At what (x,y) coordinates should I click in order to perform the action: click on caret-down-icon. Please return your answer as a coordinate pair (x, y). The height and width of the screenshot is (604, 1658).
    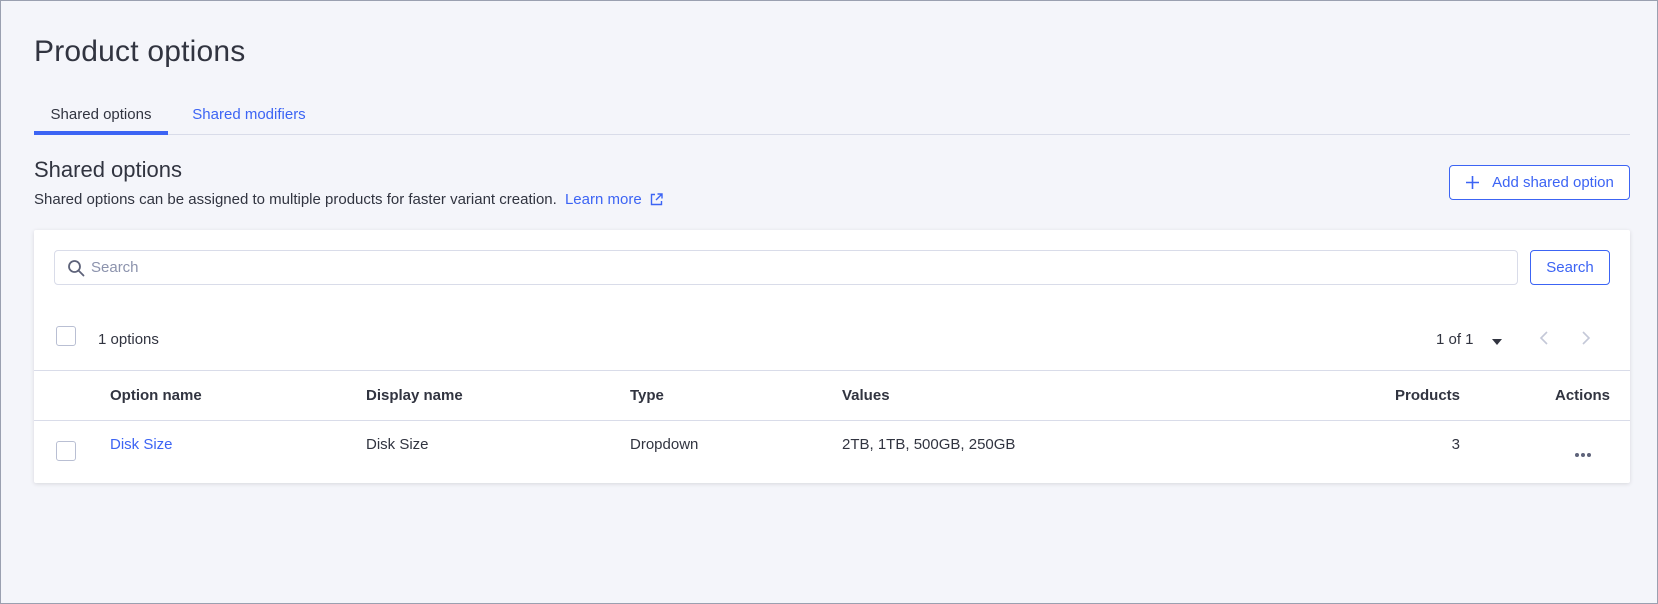
    Looking at the image, I should click on (1497, 343).